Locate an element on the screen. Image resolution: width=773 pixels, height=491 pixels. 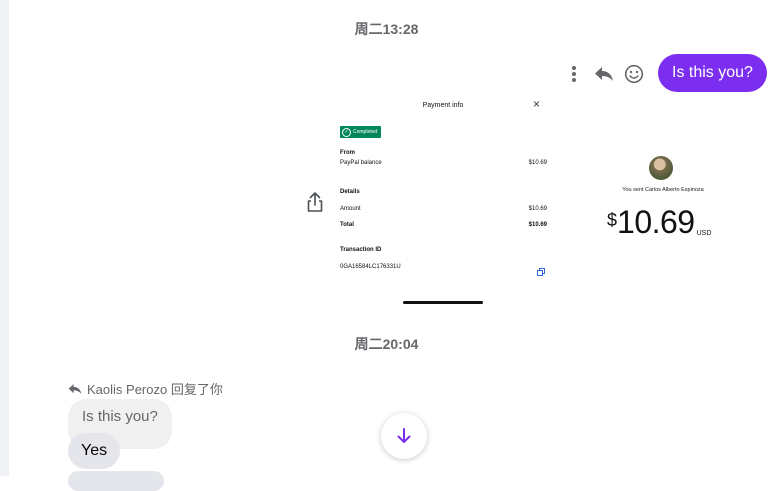
recipient-avatar is located at coordinates (661, 168).